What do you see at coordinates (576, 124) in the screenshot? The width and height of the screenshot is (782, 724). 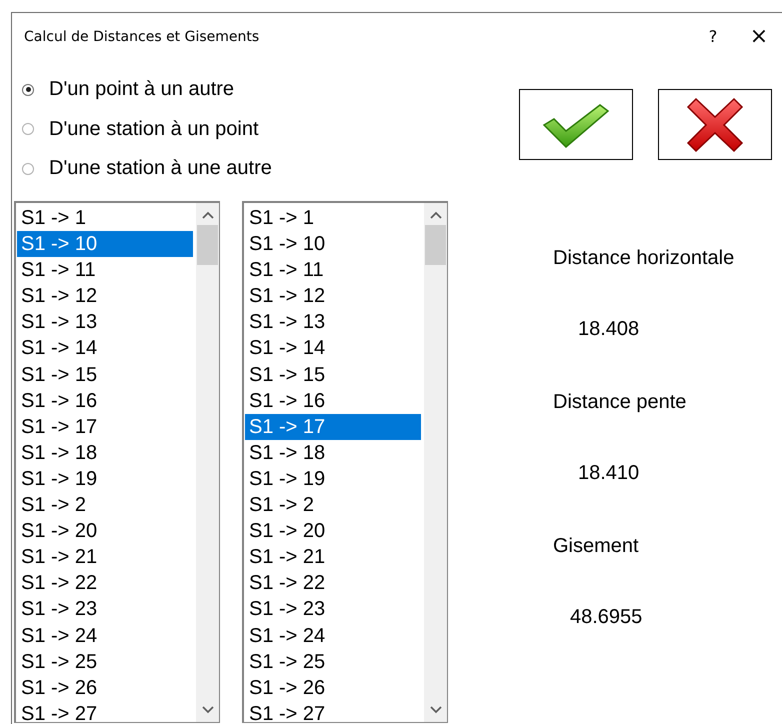 I see `ok-button` at bounding box center [576, 124].